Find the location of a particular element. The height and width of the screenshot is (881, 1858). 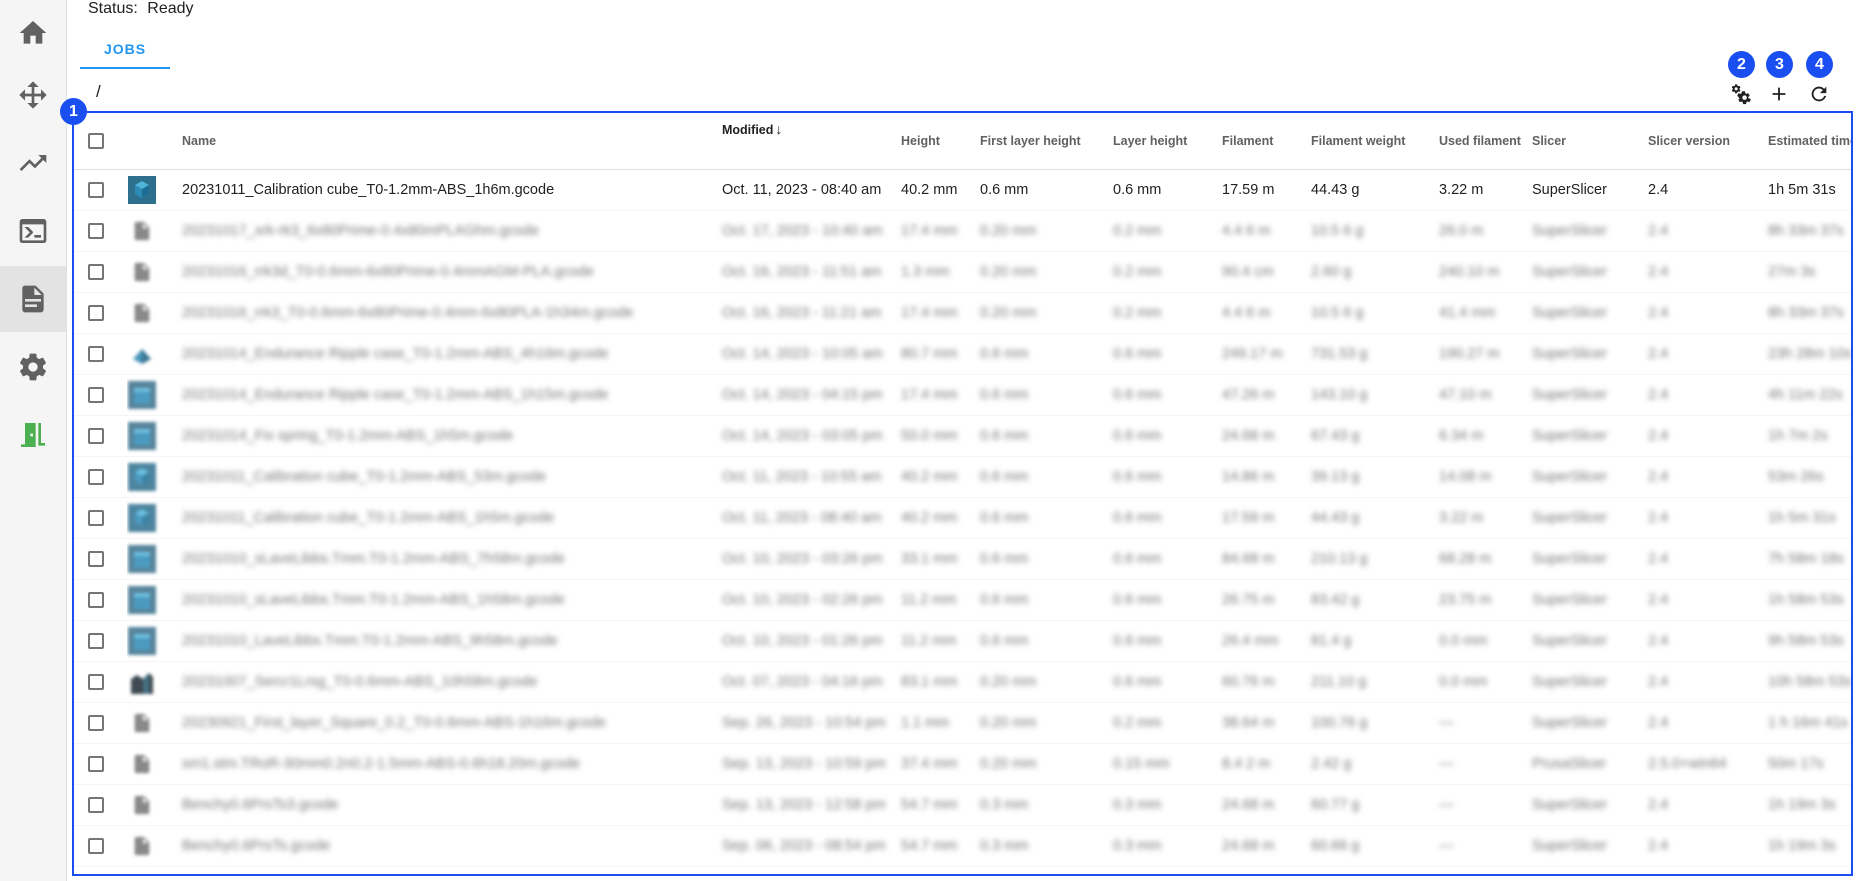

cell-layer: 0.2 mm is located at coordinates (1167, 870).